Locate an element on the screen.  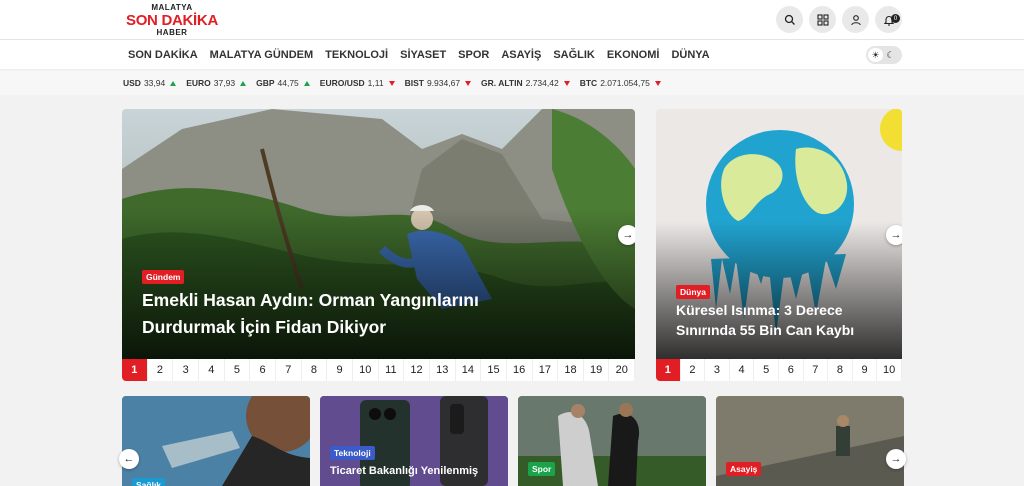
nav-item: SAĞLIK is located at coordinates (574, 55).